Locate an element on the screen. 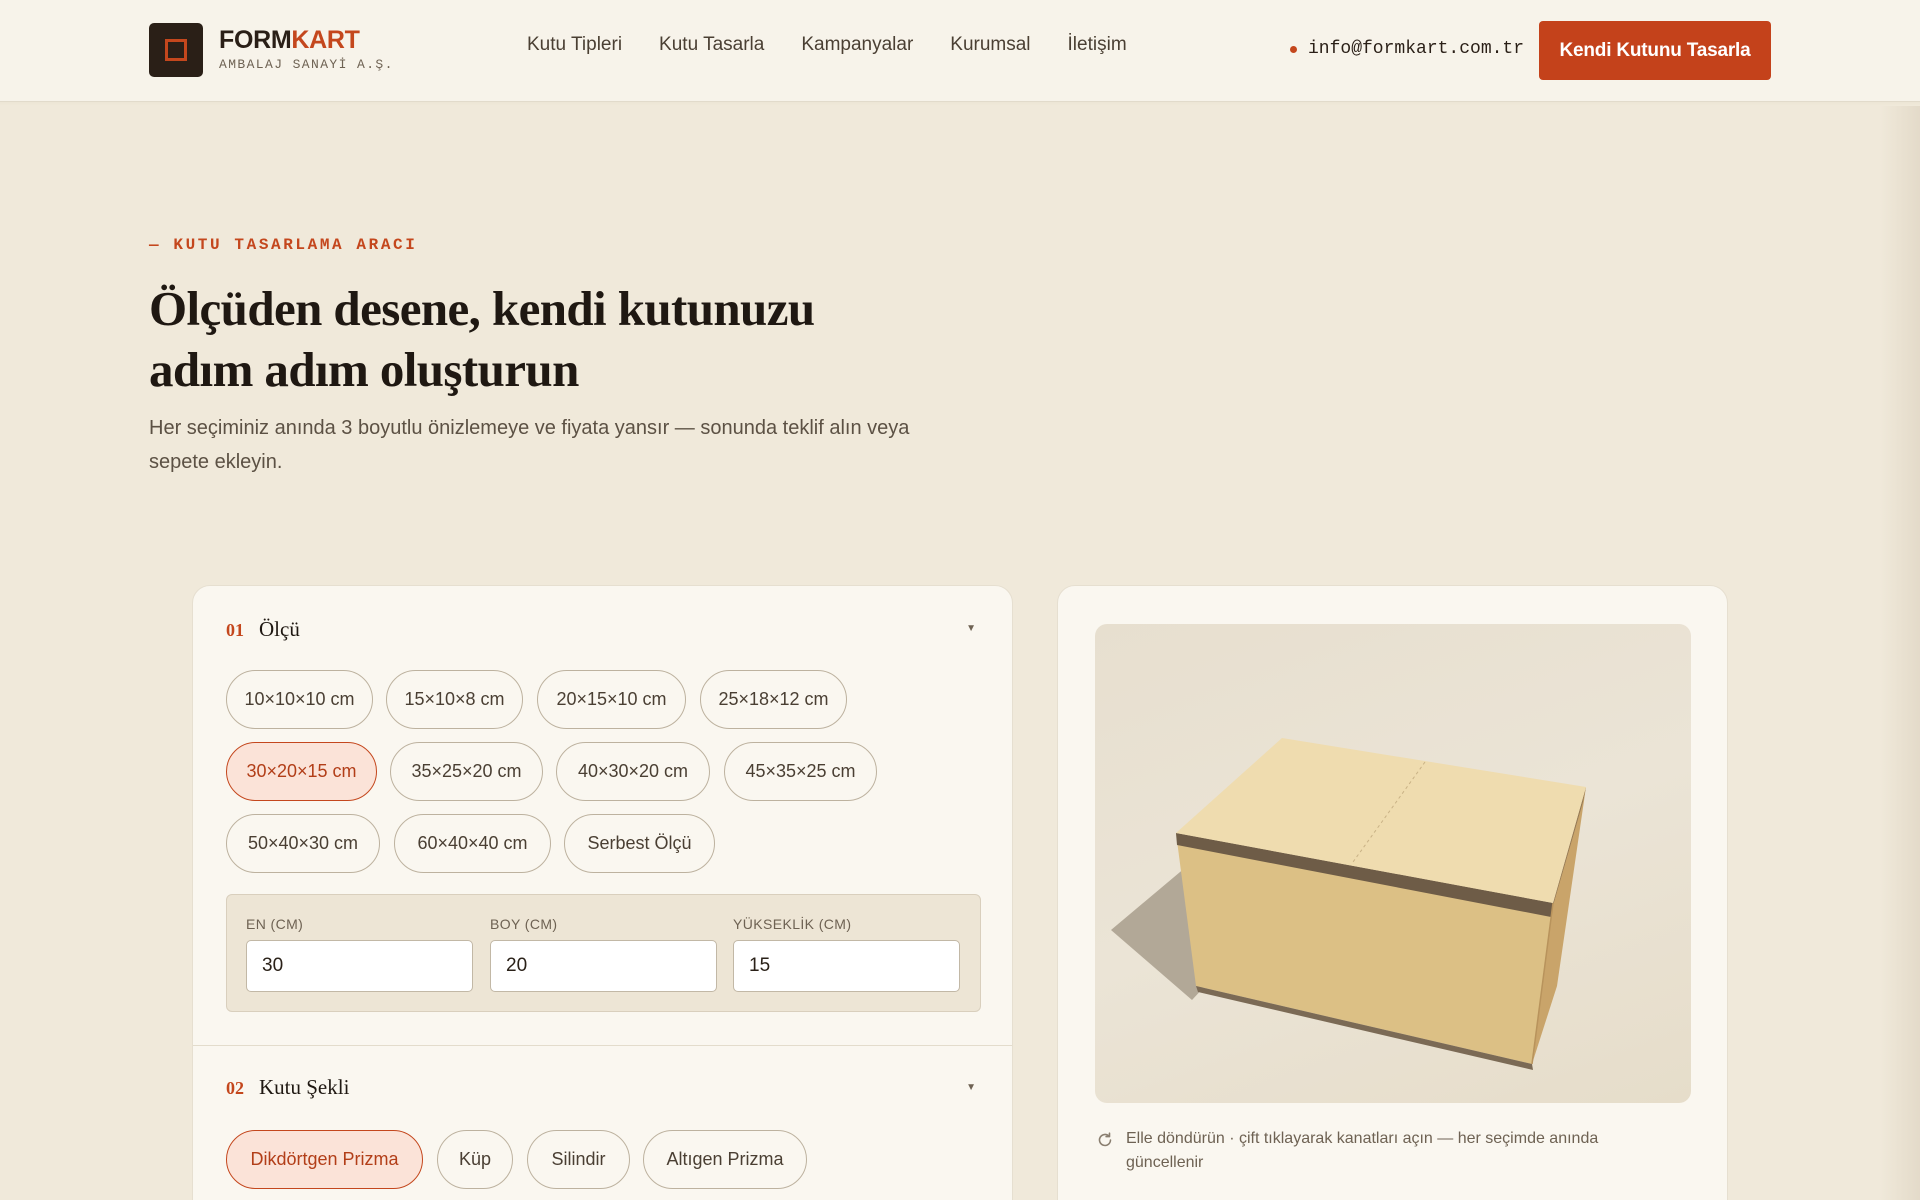  size-option-25x18x12: 25×18×12 cm is located at coordinates (773, 699).